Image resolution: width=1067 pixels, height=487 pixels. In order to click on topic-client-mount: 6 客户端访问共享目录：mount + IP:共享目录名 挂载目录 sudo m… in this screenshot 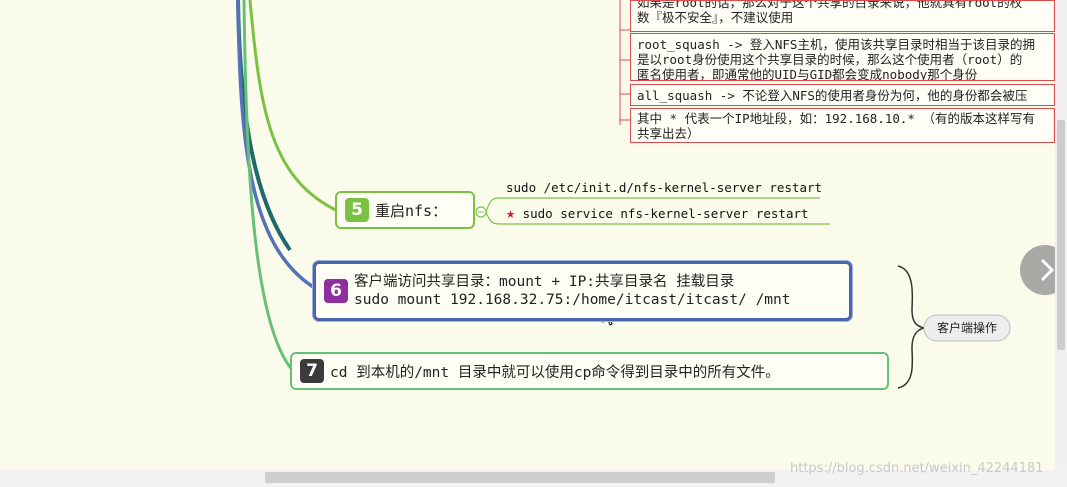, I will do `click(582, 291)`.